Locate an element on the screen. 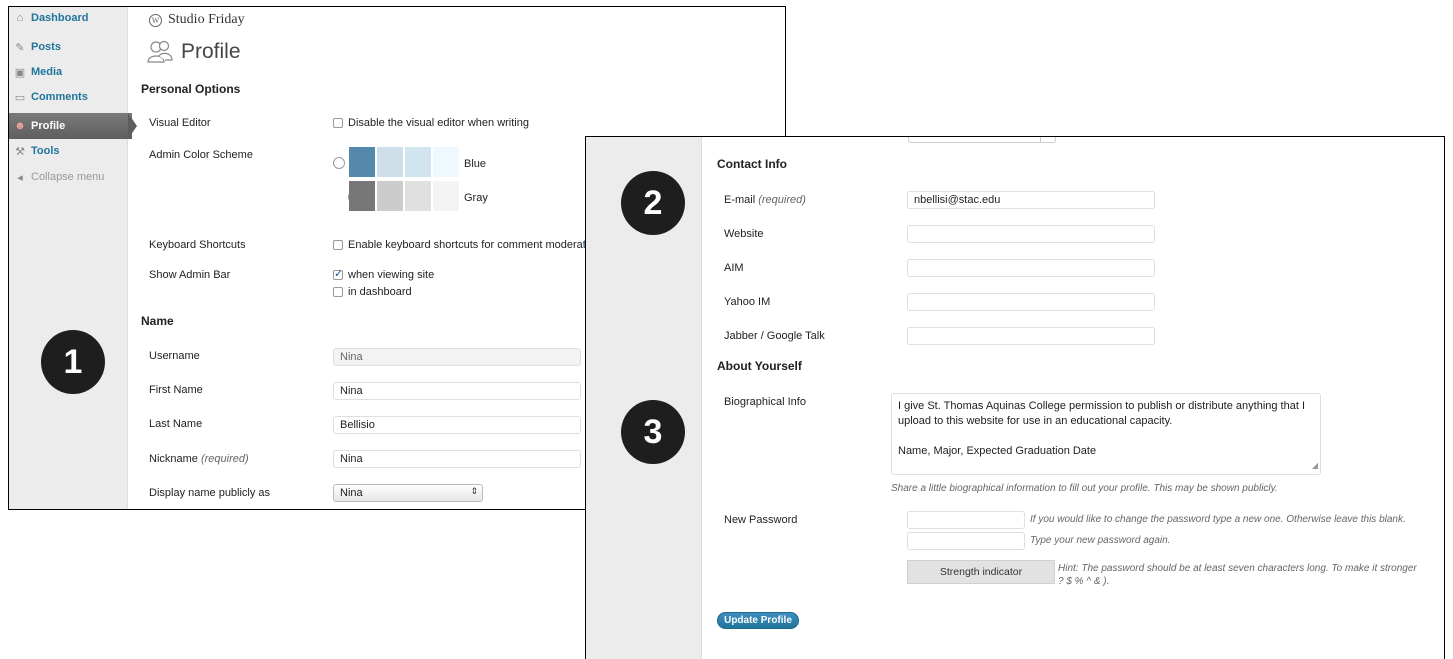  admin-bar-dashboard-label: in dashboard is located at coordinates (380, 292).